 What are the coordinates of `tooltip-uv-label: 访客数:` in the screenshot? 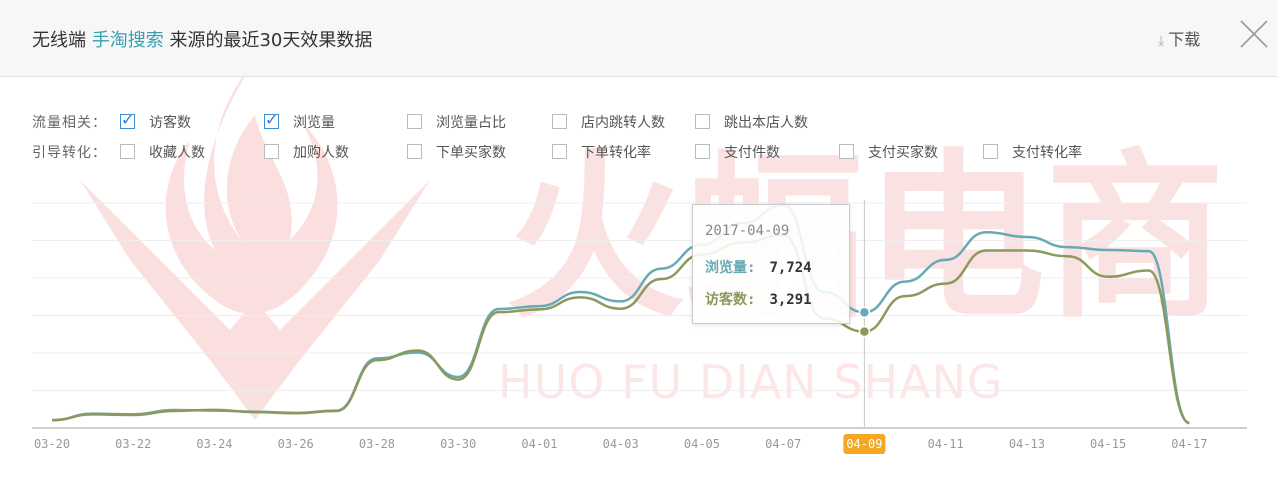 It's located at (730, 300).